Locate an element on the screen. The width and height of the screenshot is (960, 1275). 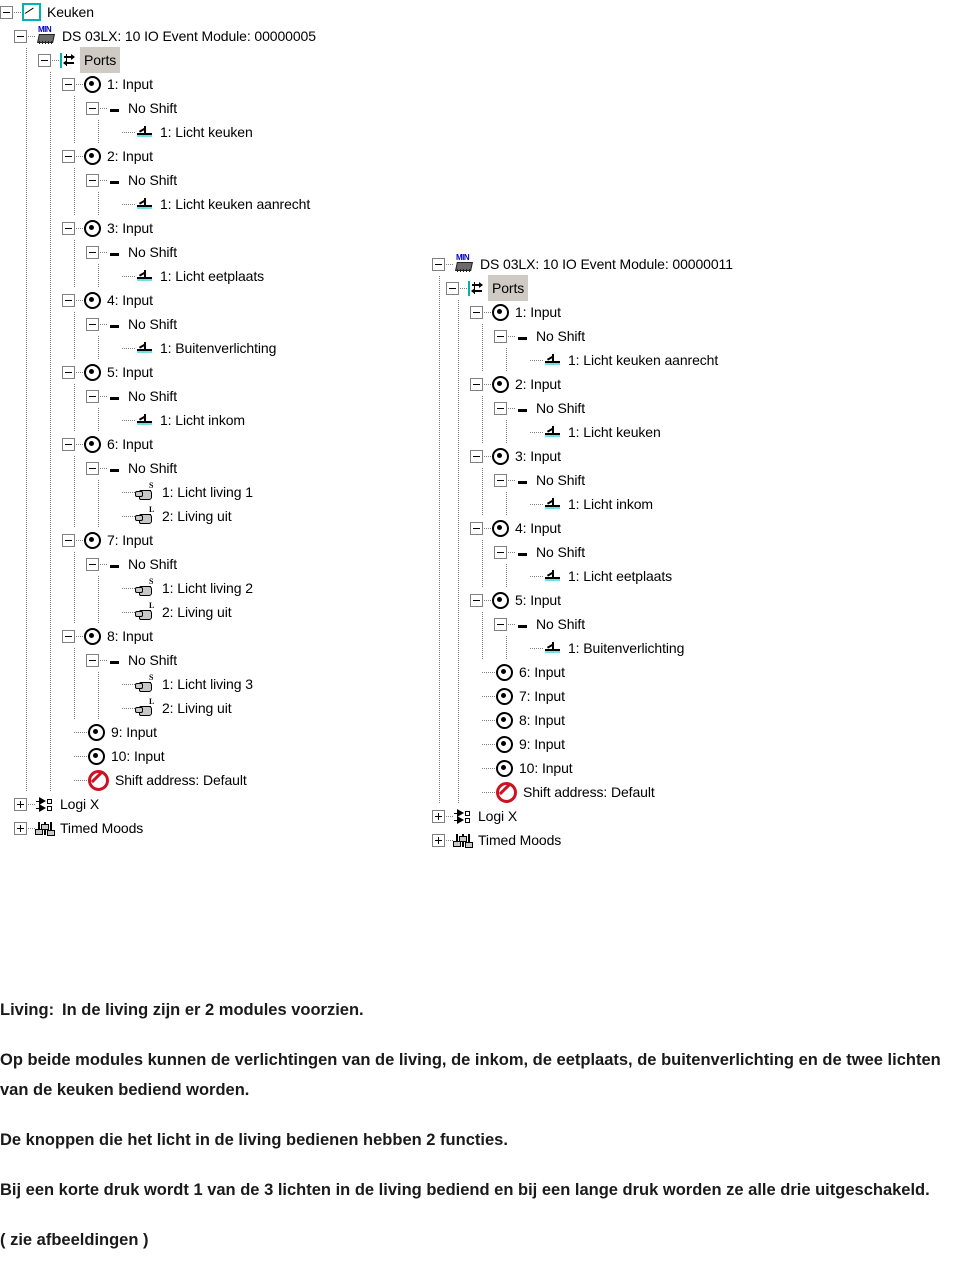
tree-node-action: S 1: Licht living 2 is located at coordinates (158, 588).